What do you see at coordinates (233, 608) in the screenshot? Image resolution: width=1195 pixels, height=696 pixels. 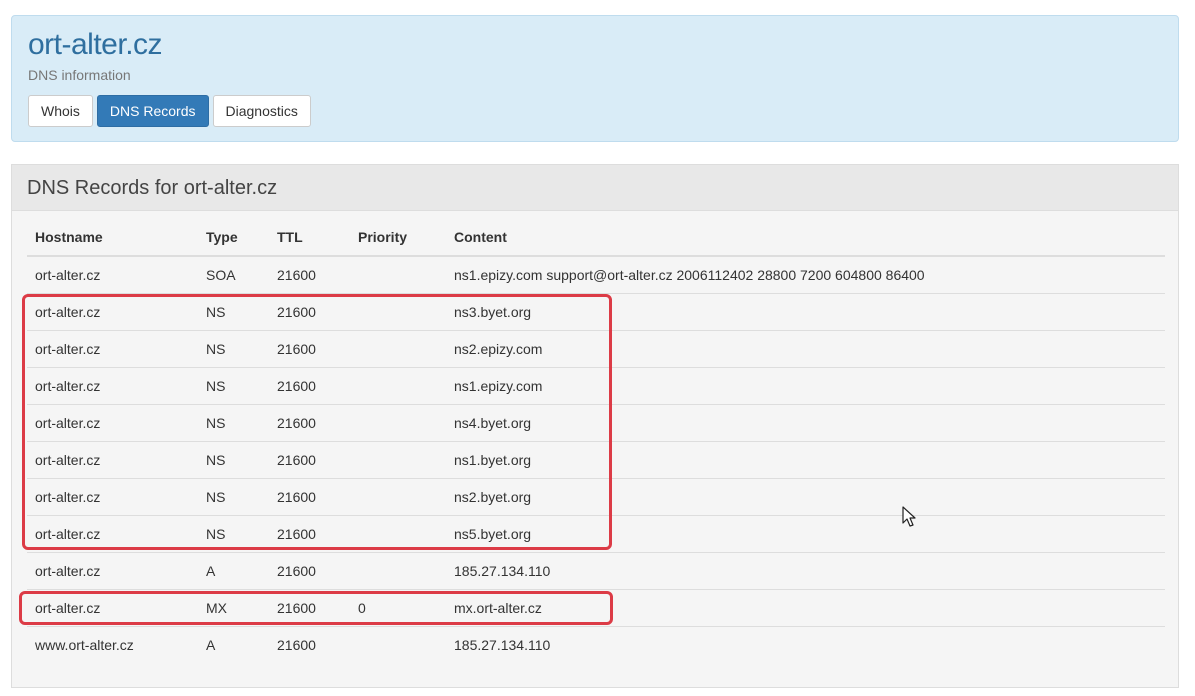 I see `cell-type: MX` at bounding box center [233, 608].